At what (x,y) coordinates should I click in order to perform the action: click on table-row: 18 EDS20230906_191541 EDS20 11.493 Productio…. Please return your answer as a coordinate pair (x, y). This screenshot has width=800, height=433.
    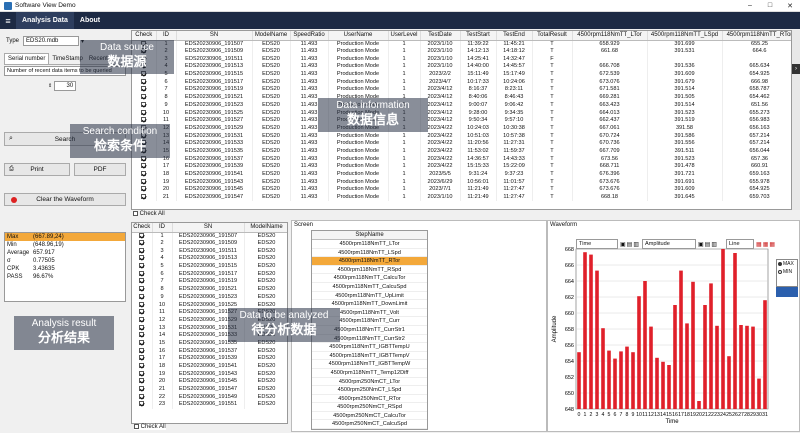
    Looking at the image, I should click on (461, 174).